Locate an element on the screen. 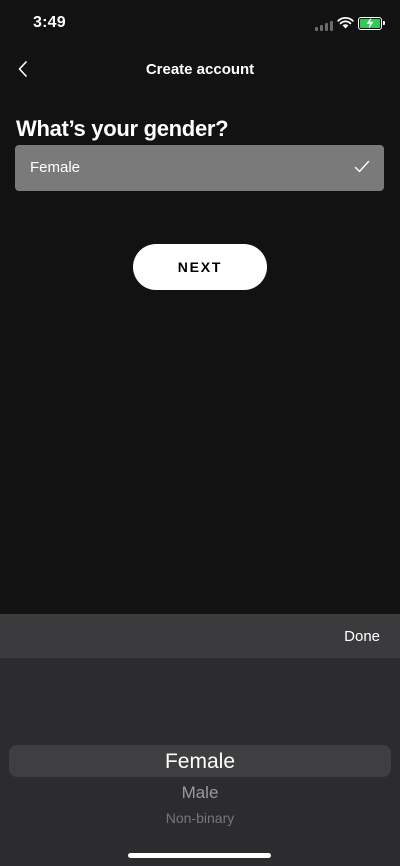  status-bar: 3:49 is located at coordinates (200, 24).